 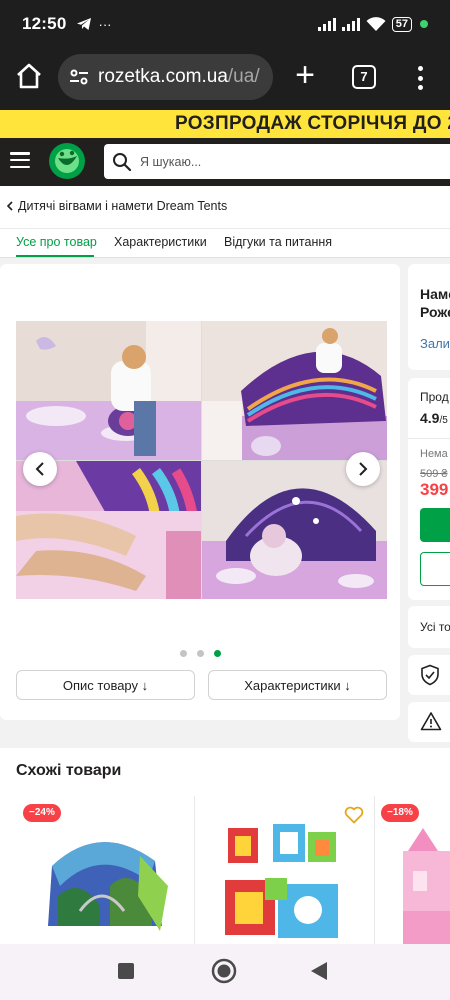 What do you see at coordinates (364, 77) in the screenshot?
I see `tab-switcher-button: 7` at bounding box center [364, 77].